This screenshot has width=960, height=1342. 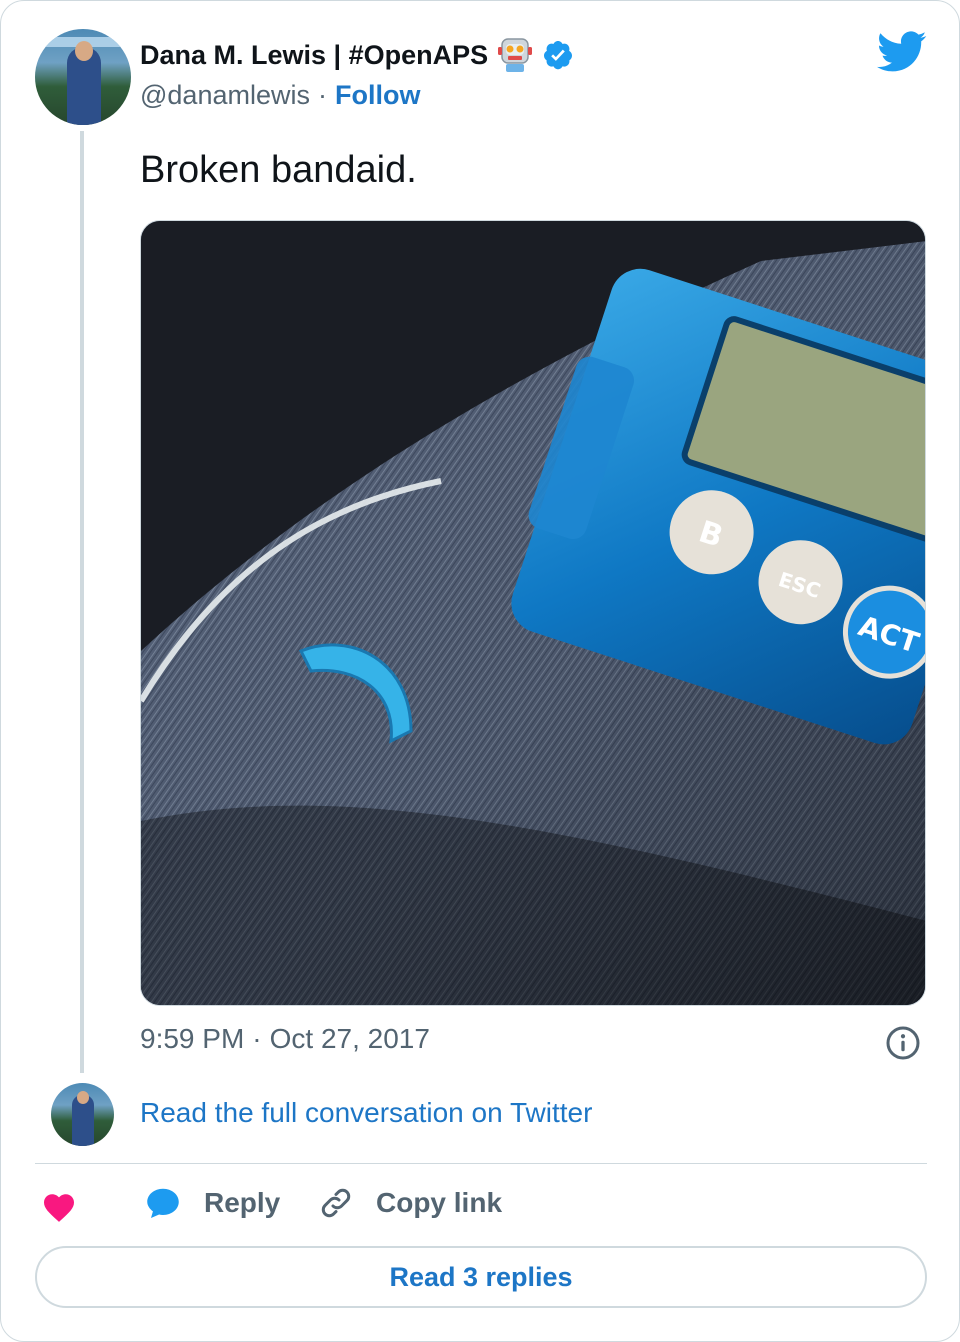 I want to click on twitter-bird-icon, so click(x=902, y=52).